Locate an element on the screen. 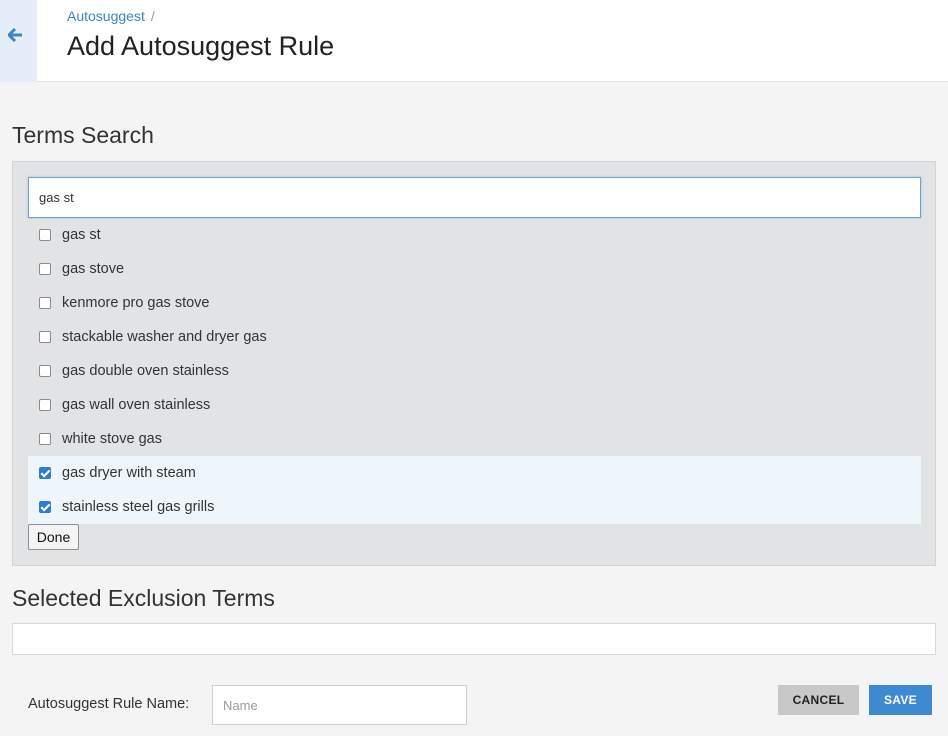 The width and height of the screenshot is (948, 736). term-option-label: gas stove is located at coordinates (93, 269).